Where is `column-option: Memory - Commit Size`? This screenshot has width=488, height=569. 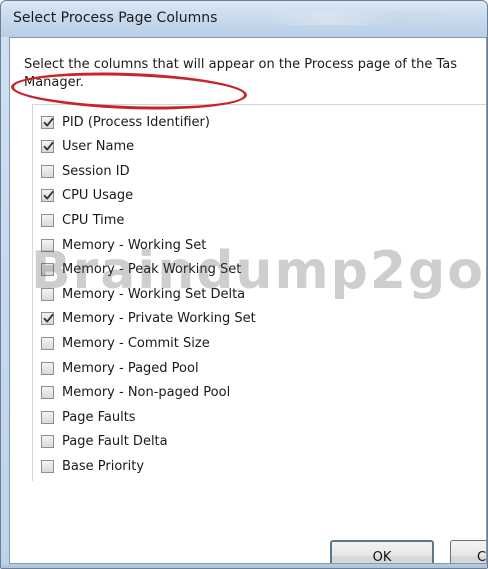 column-option: Memory - Commit Size is located at coordinates (125, 343).